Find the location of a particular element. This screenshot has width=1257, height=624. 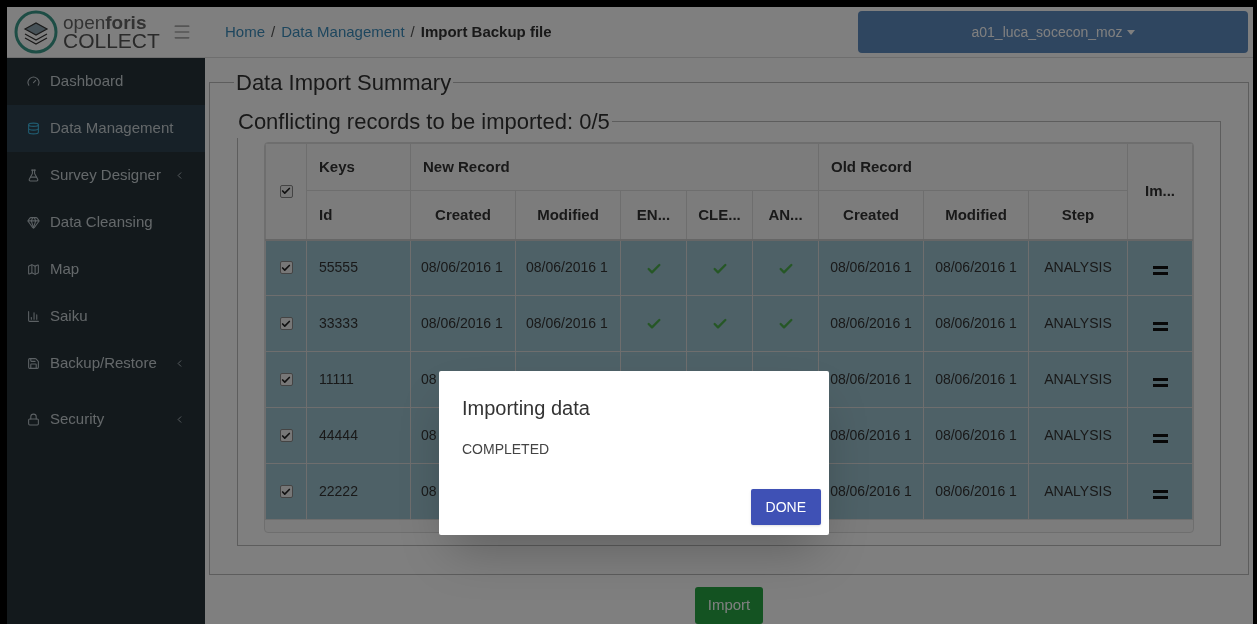

map-icon is located at coordinates (33, 269).